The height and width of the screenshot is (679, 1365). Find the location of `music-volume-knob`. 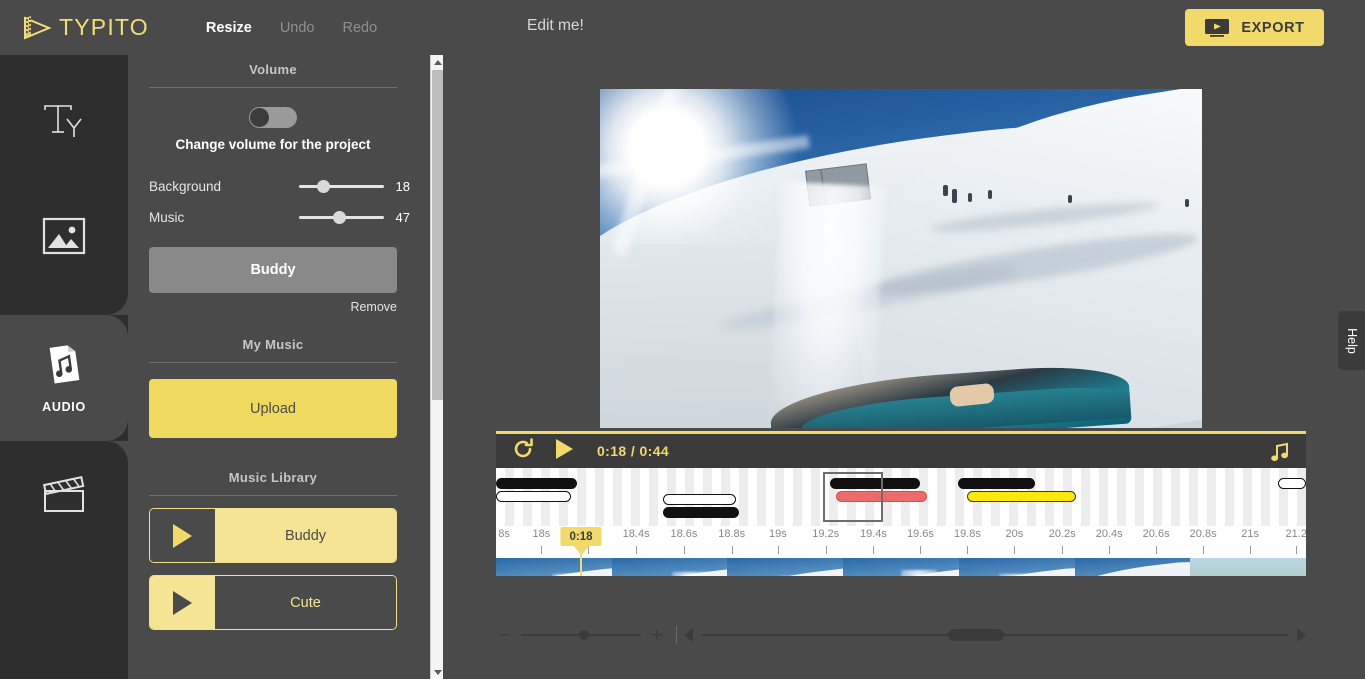

music-volume-knob is located at coordinates (339, 217).